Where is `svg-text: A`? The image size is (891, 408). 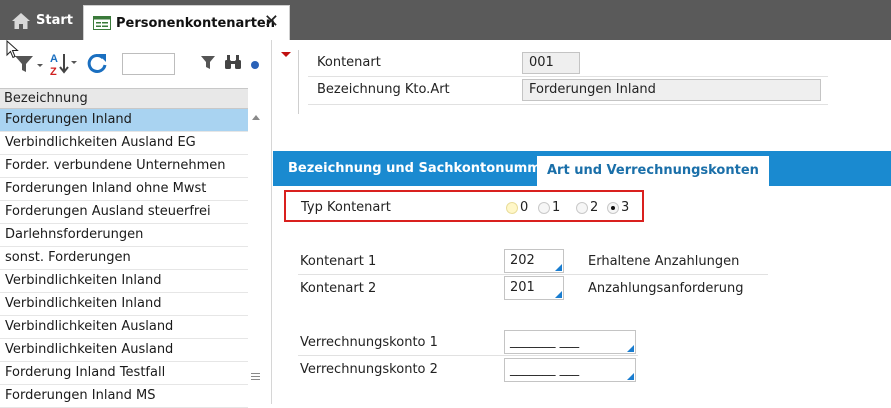 svg-text: A is located at coordinates (54, 59).